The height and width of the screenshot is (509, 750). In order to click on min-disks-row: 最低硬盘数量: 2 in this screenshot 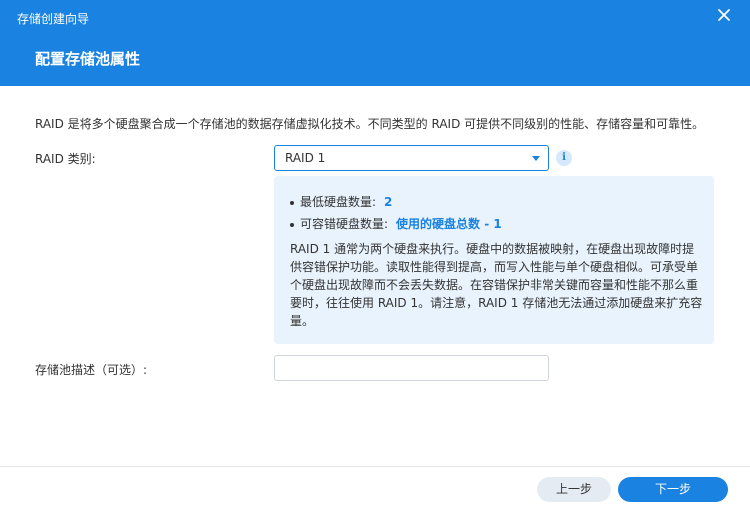, I will do `click(341, 201)`.